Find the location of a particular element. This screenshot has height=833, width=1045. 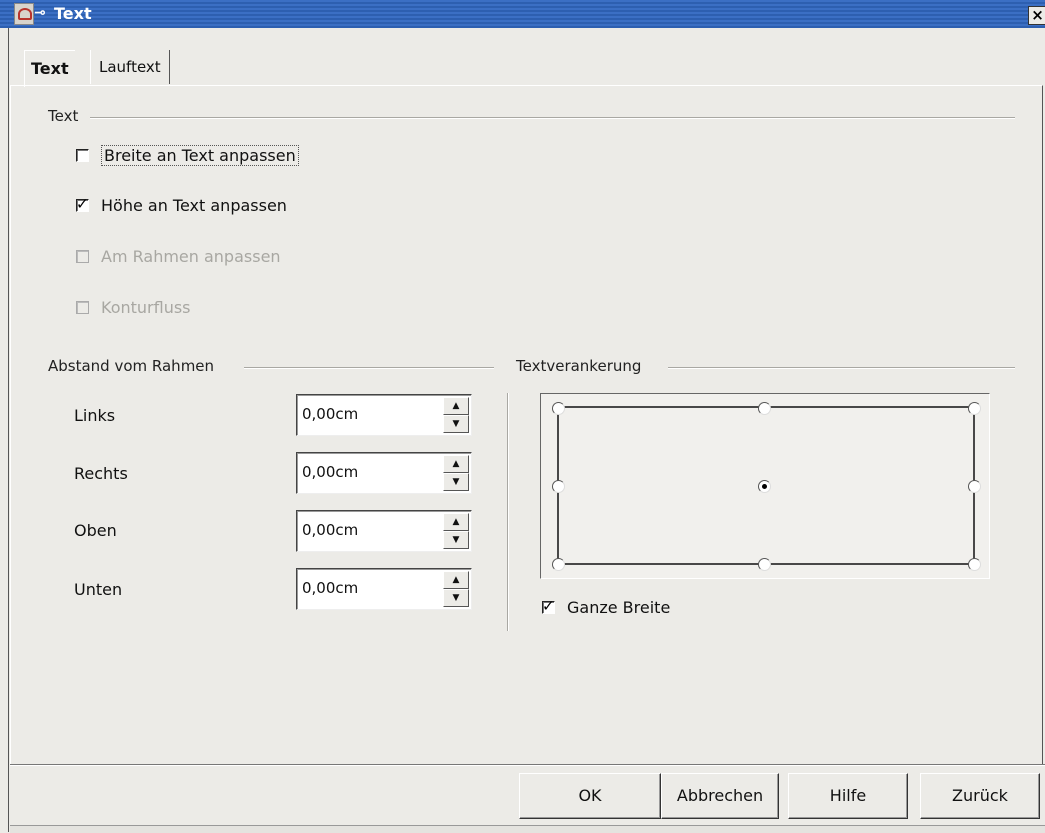

anchor-bottom-center is located at coordinates (764, 564).